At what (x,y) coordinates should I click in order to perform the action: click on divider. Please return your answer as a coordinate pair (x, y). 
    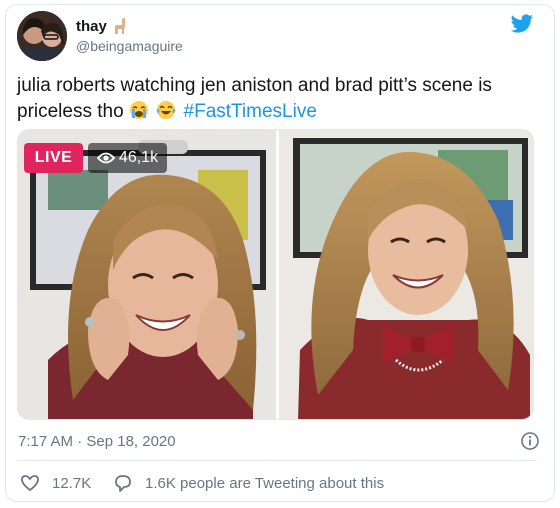
    Looking at the image, I should click on (277, 460).